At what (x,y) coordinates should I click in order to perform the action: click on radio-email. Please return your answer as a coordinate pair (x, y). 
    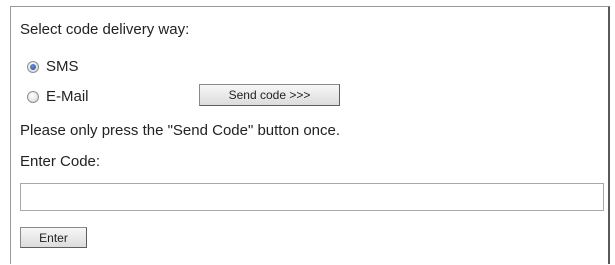
    Looking at the image, I should click on (33, 96).